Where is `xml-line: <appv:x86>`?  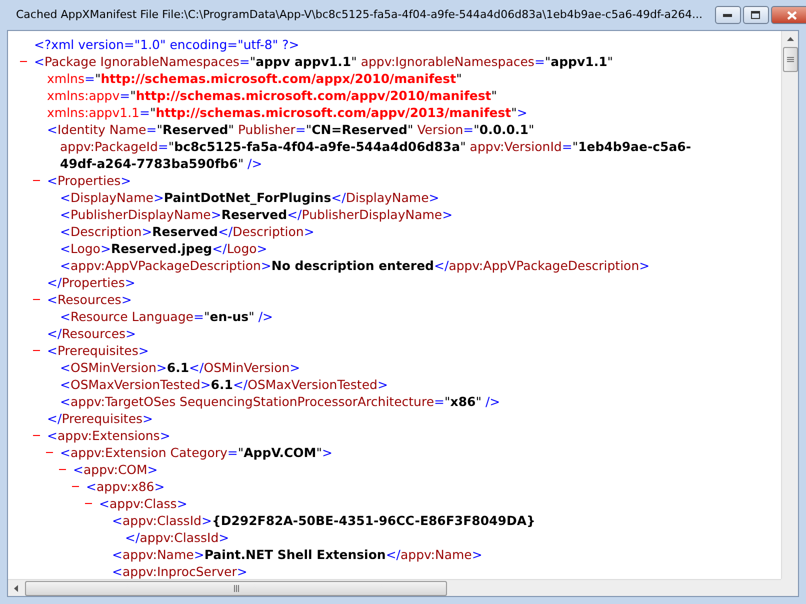 xml-line: <appv:x86> is located at coordinates (125, 486).